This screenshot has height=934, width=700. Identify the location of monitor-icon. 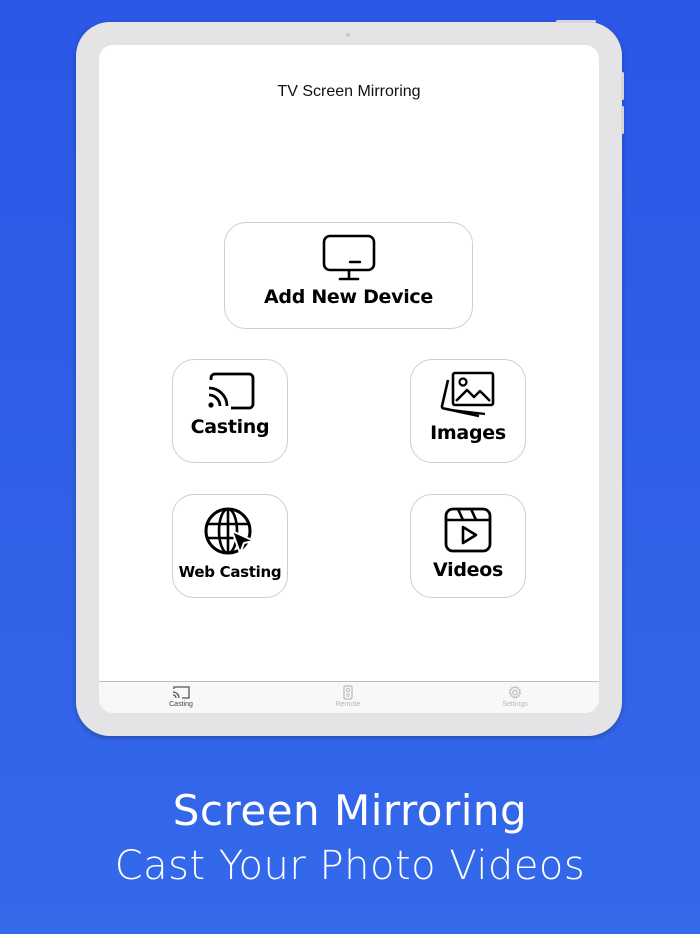
(348, 257).